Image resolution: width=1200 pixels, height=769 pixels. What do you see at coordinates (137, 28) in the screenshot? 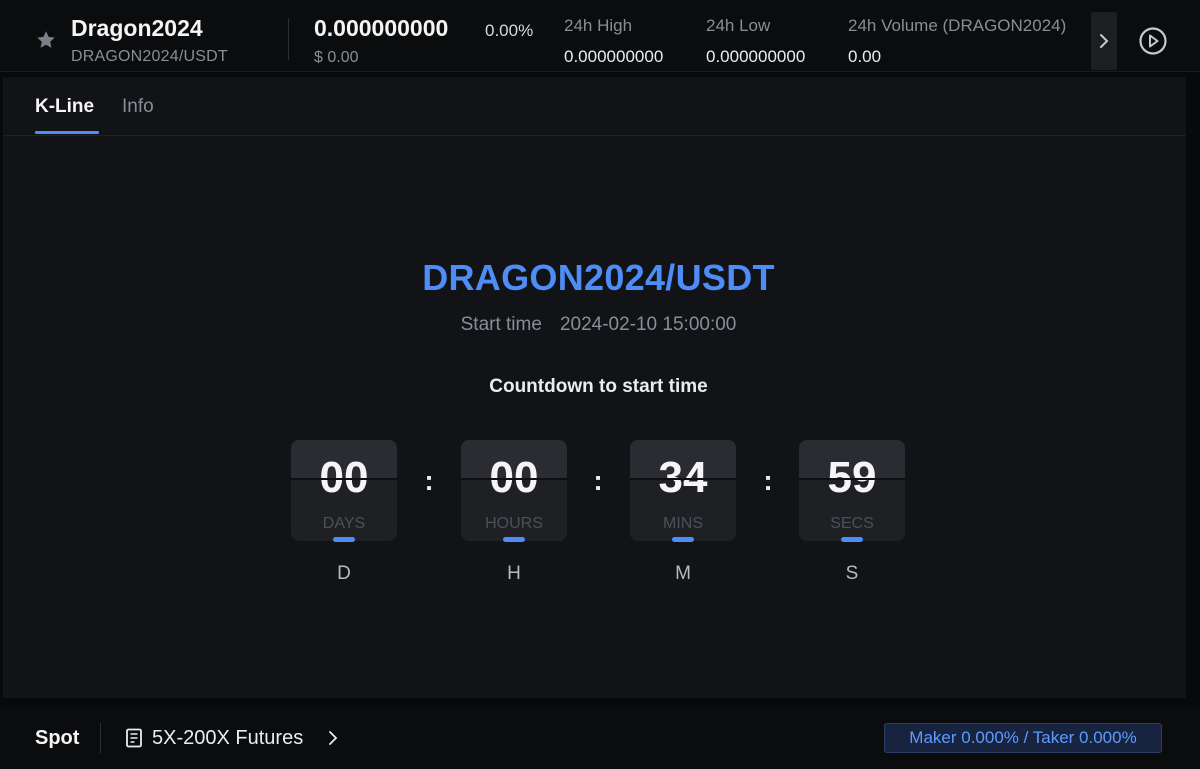
I see `token-symbol: Dragon2024` at bounding box center [137, 28].